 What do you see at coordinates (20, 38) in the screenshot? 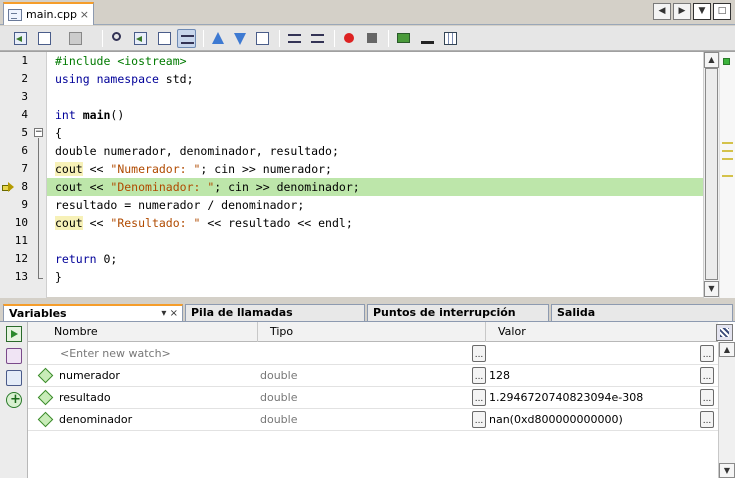
I see `last-edit-button` at bounding box center [20, 38].